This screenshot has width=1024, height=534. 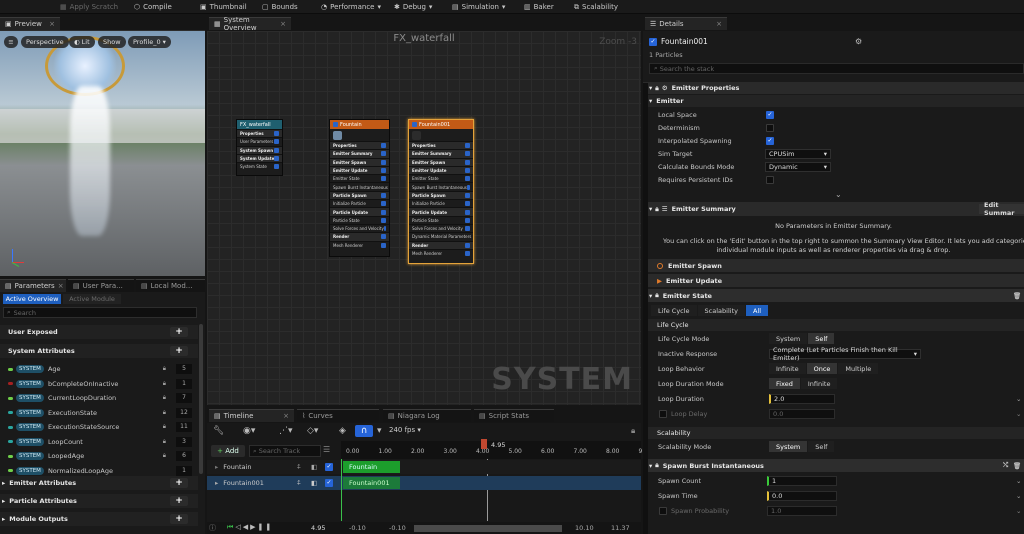 I want to click on tab-all: All, so click(x=757, y=310).